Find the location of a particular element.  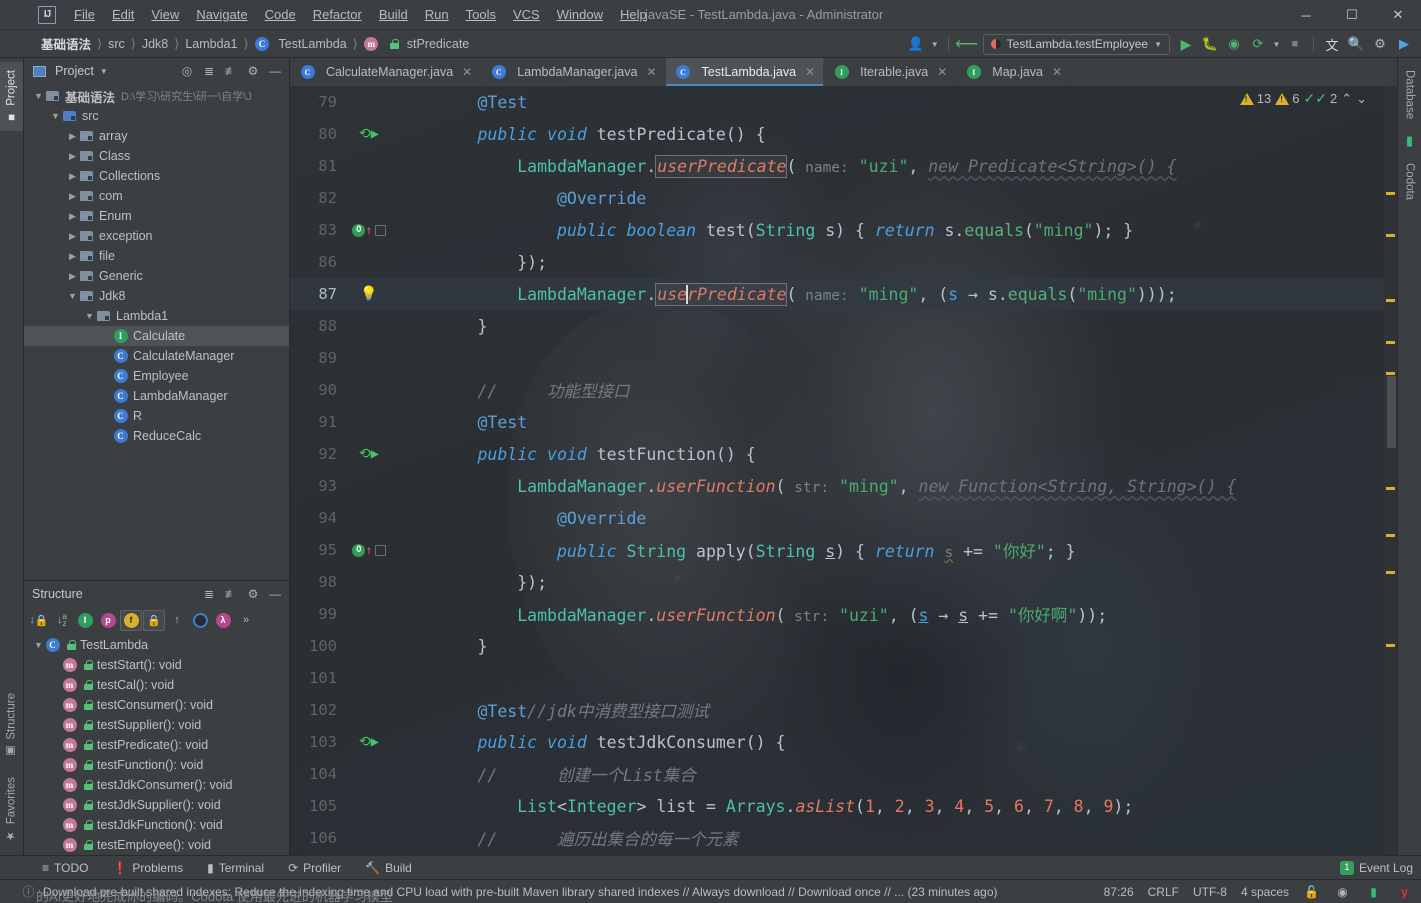

error-stripe is located at coordinates (1390, 470).